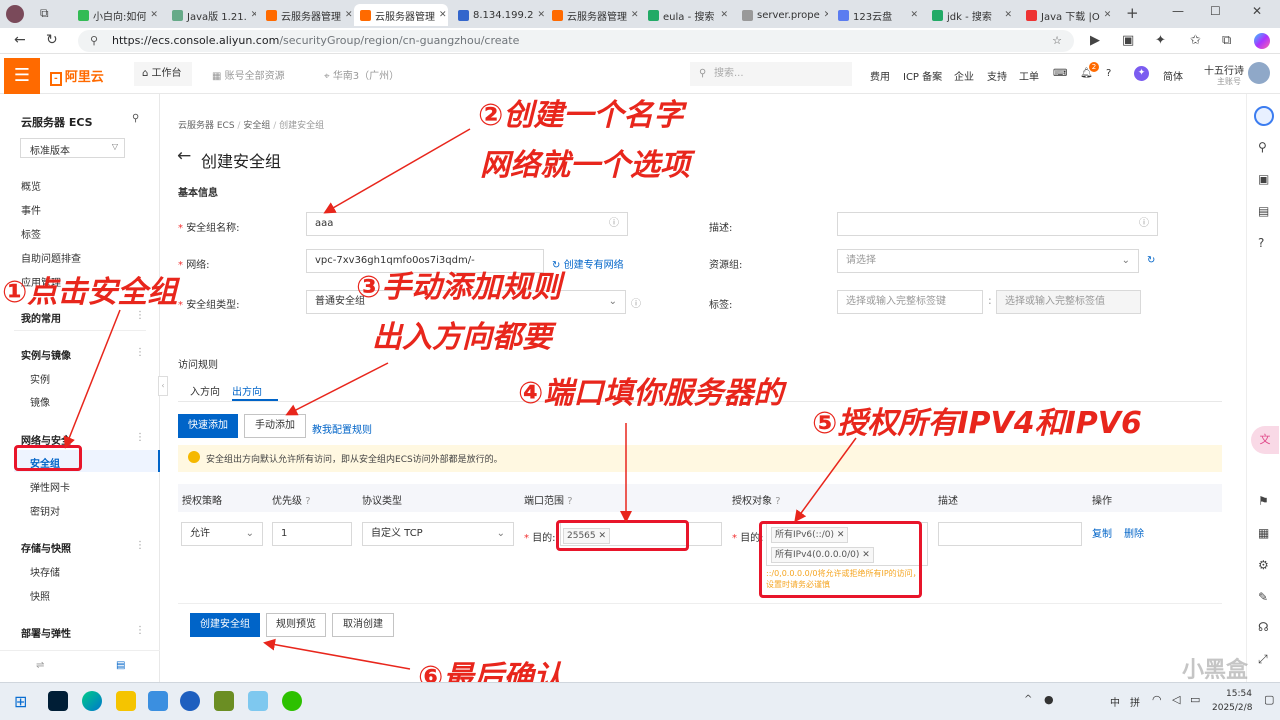  I want to click on annotation-step-2-line2: 网络就一个选项, so click(585, 165).